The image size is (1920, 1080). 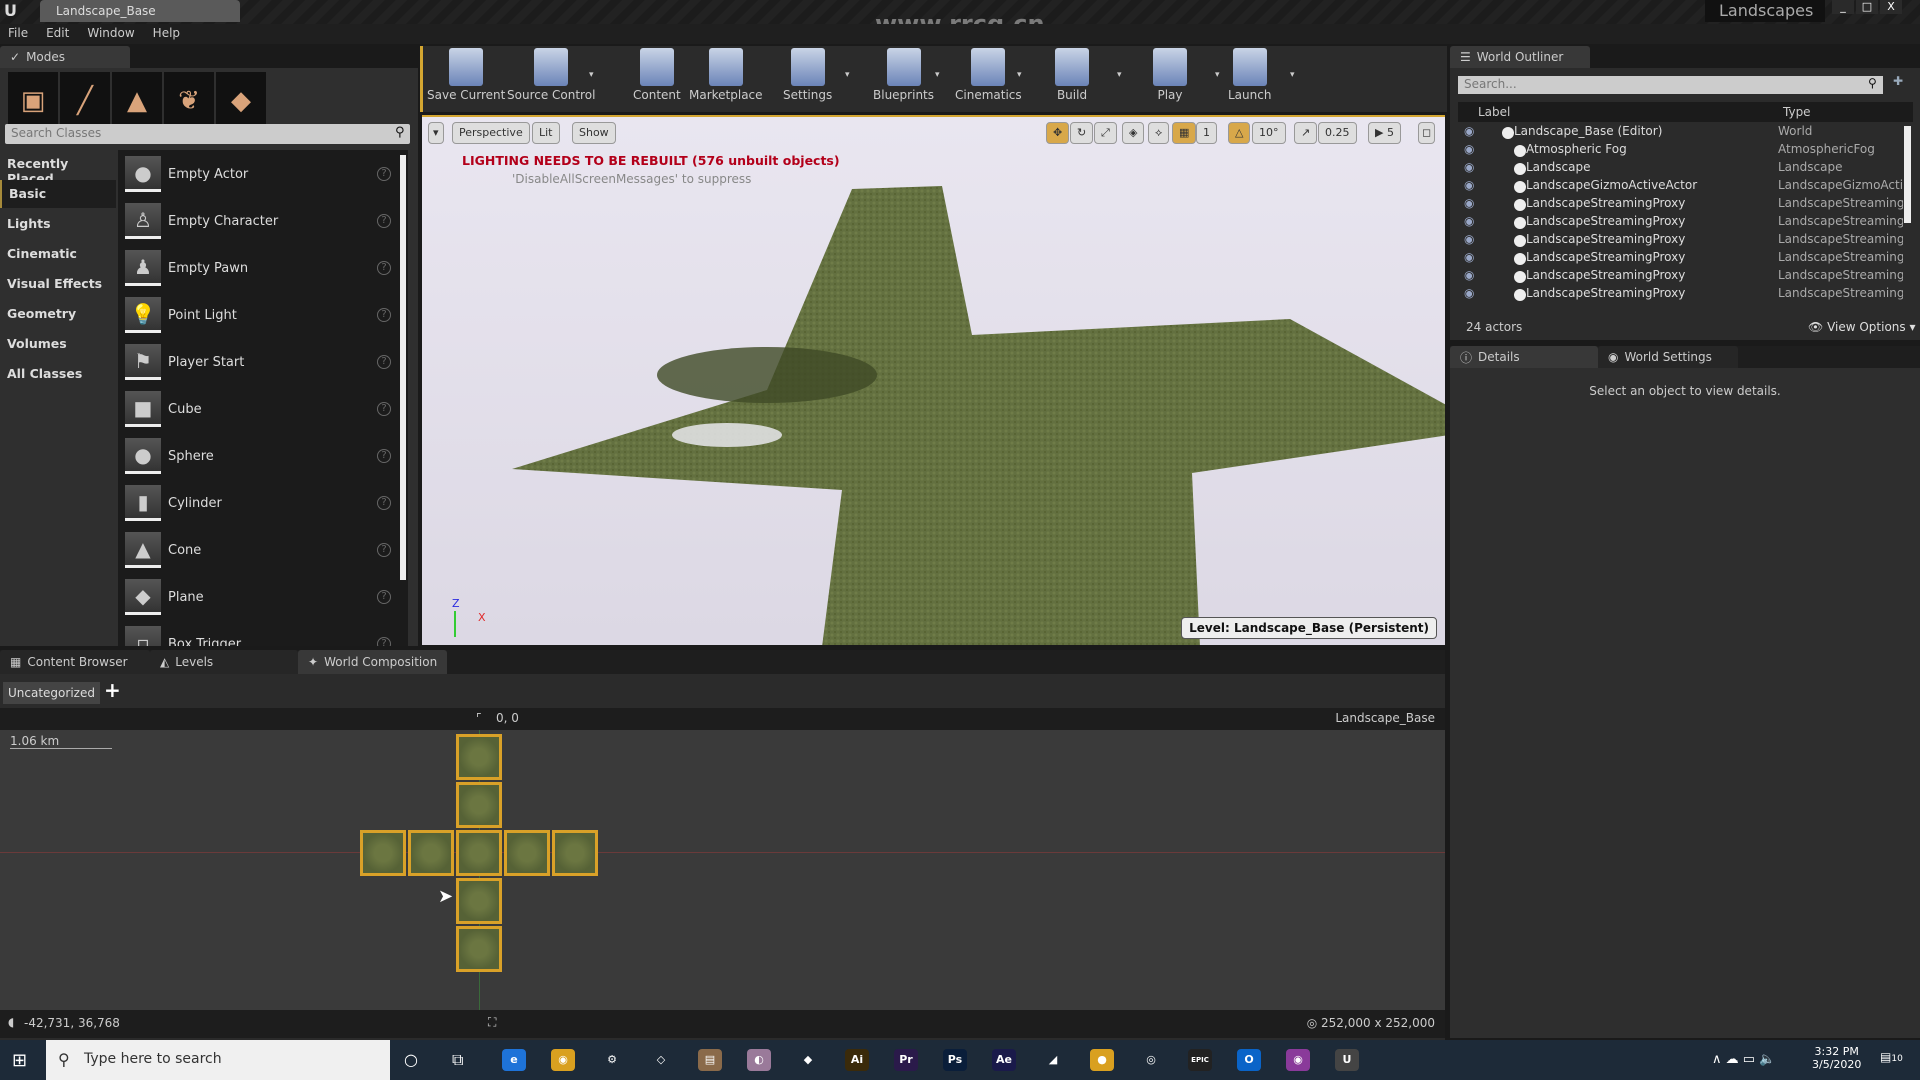 What do you see at coordinates (1133, 133) in the screenshot?
I see `world-local-icon: ◈` at bounding box center [1133, 133].